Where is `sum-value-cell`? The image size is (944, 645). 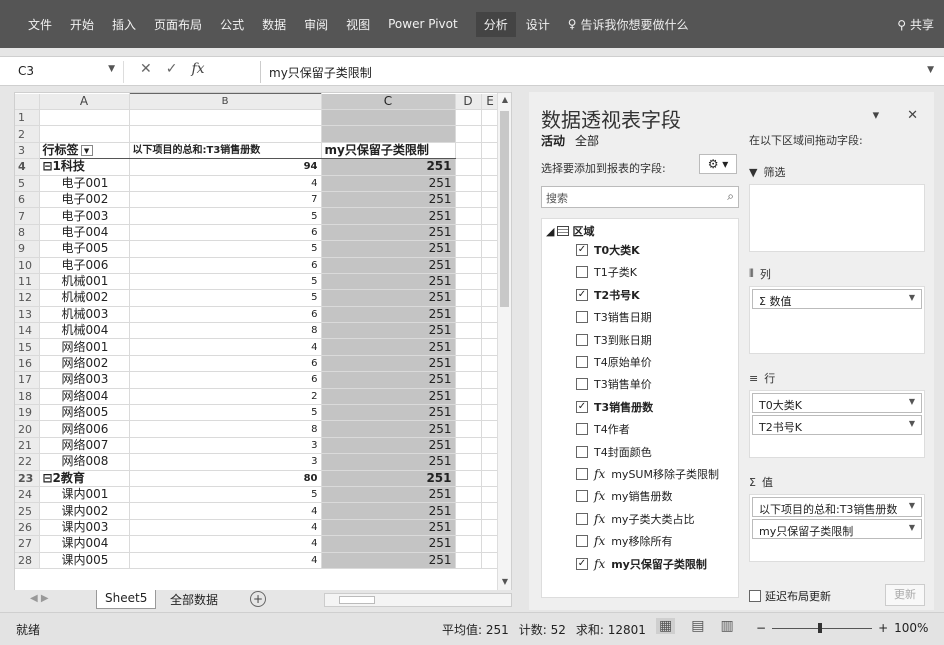 sum-value-cell is located at coordinates (225, 117).